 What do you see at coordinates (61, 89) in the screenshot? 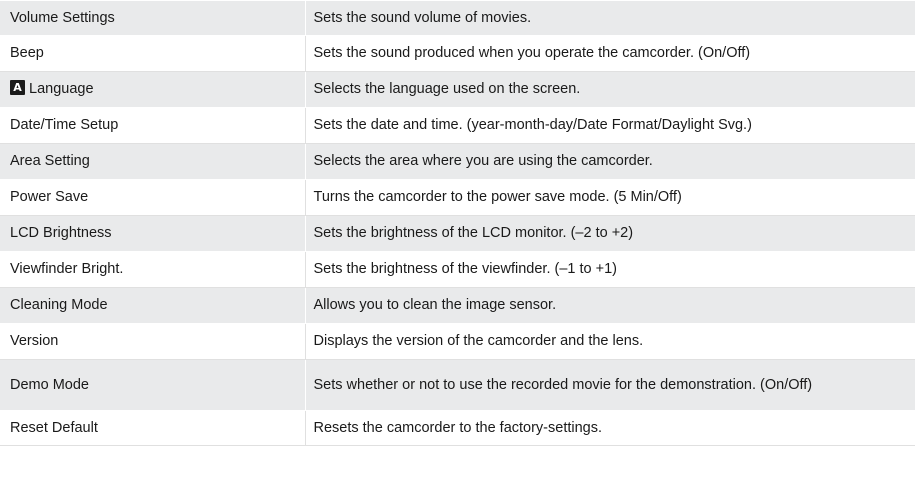
I see `setting-name: Language` at bounding box center [61, 89].